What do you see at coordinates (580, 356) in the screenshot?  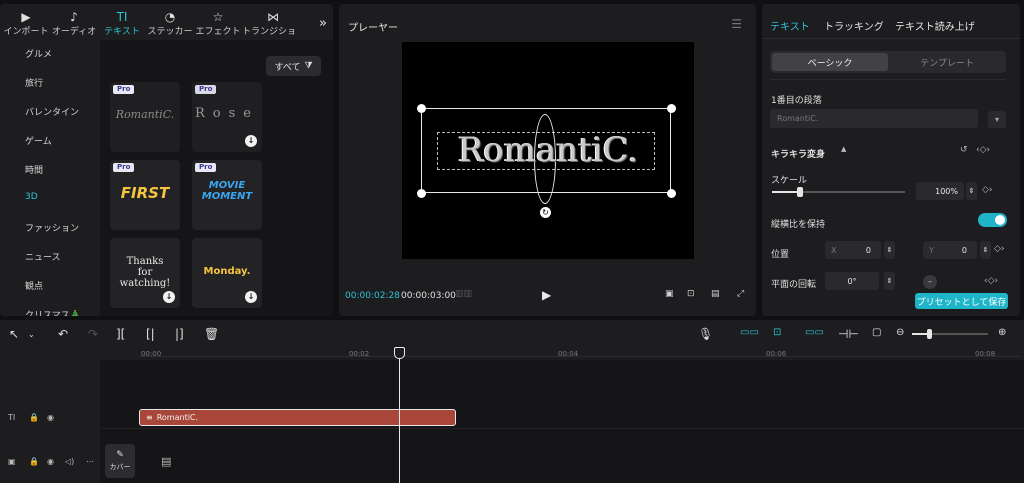 I see `ruler-line` at bounding box center [580, 356].